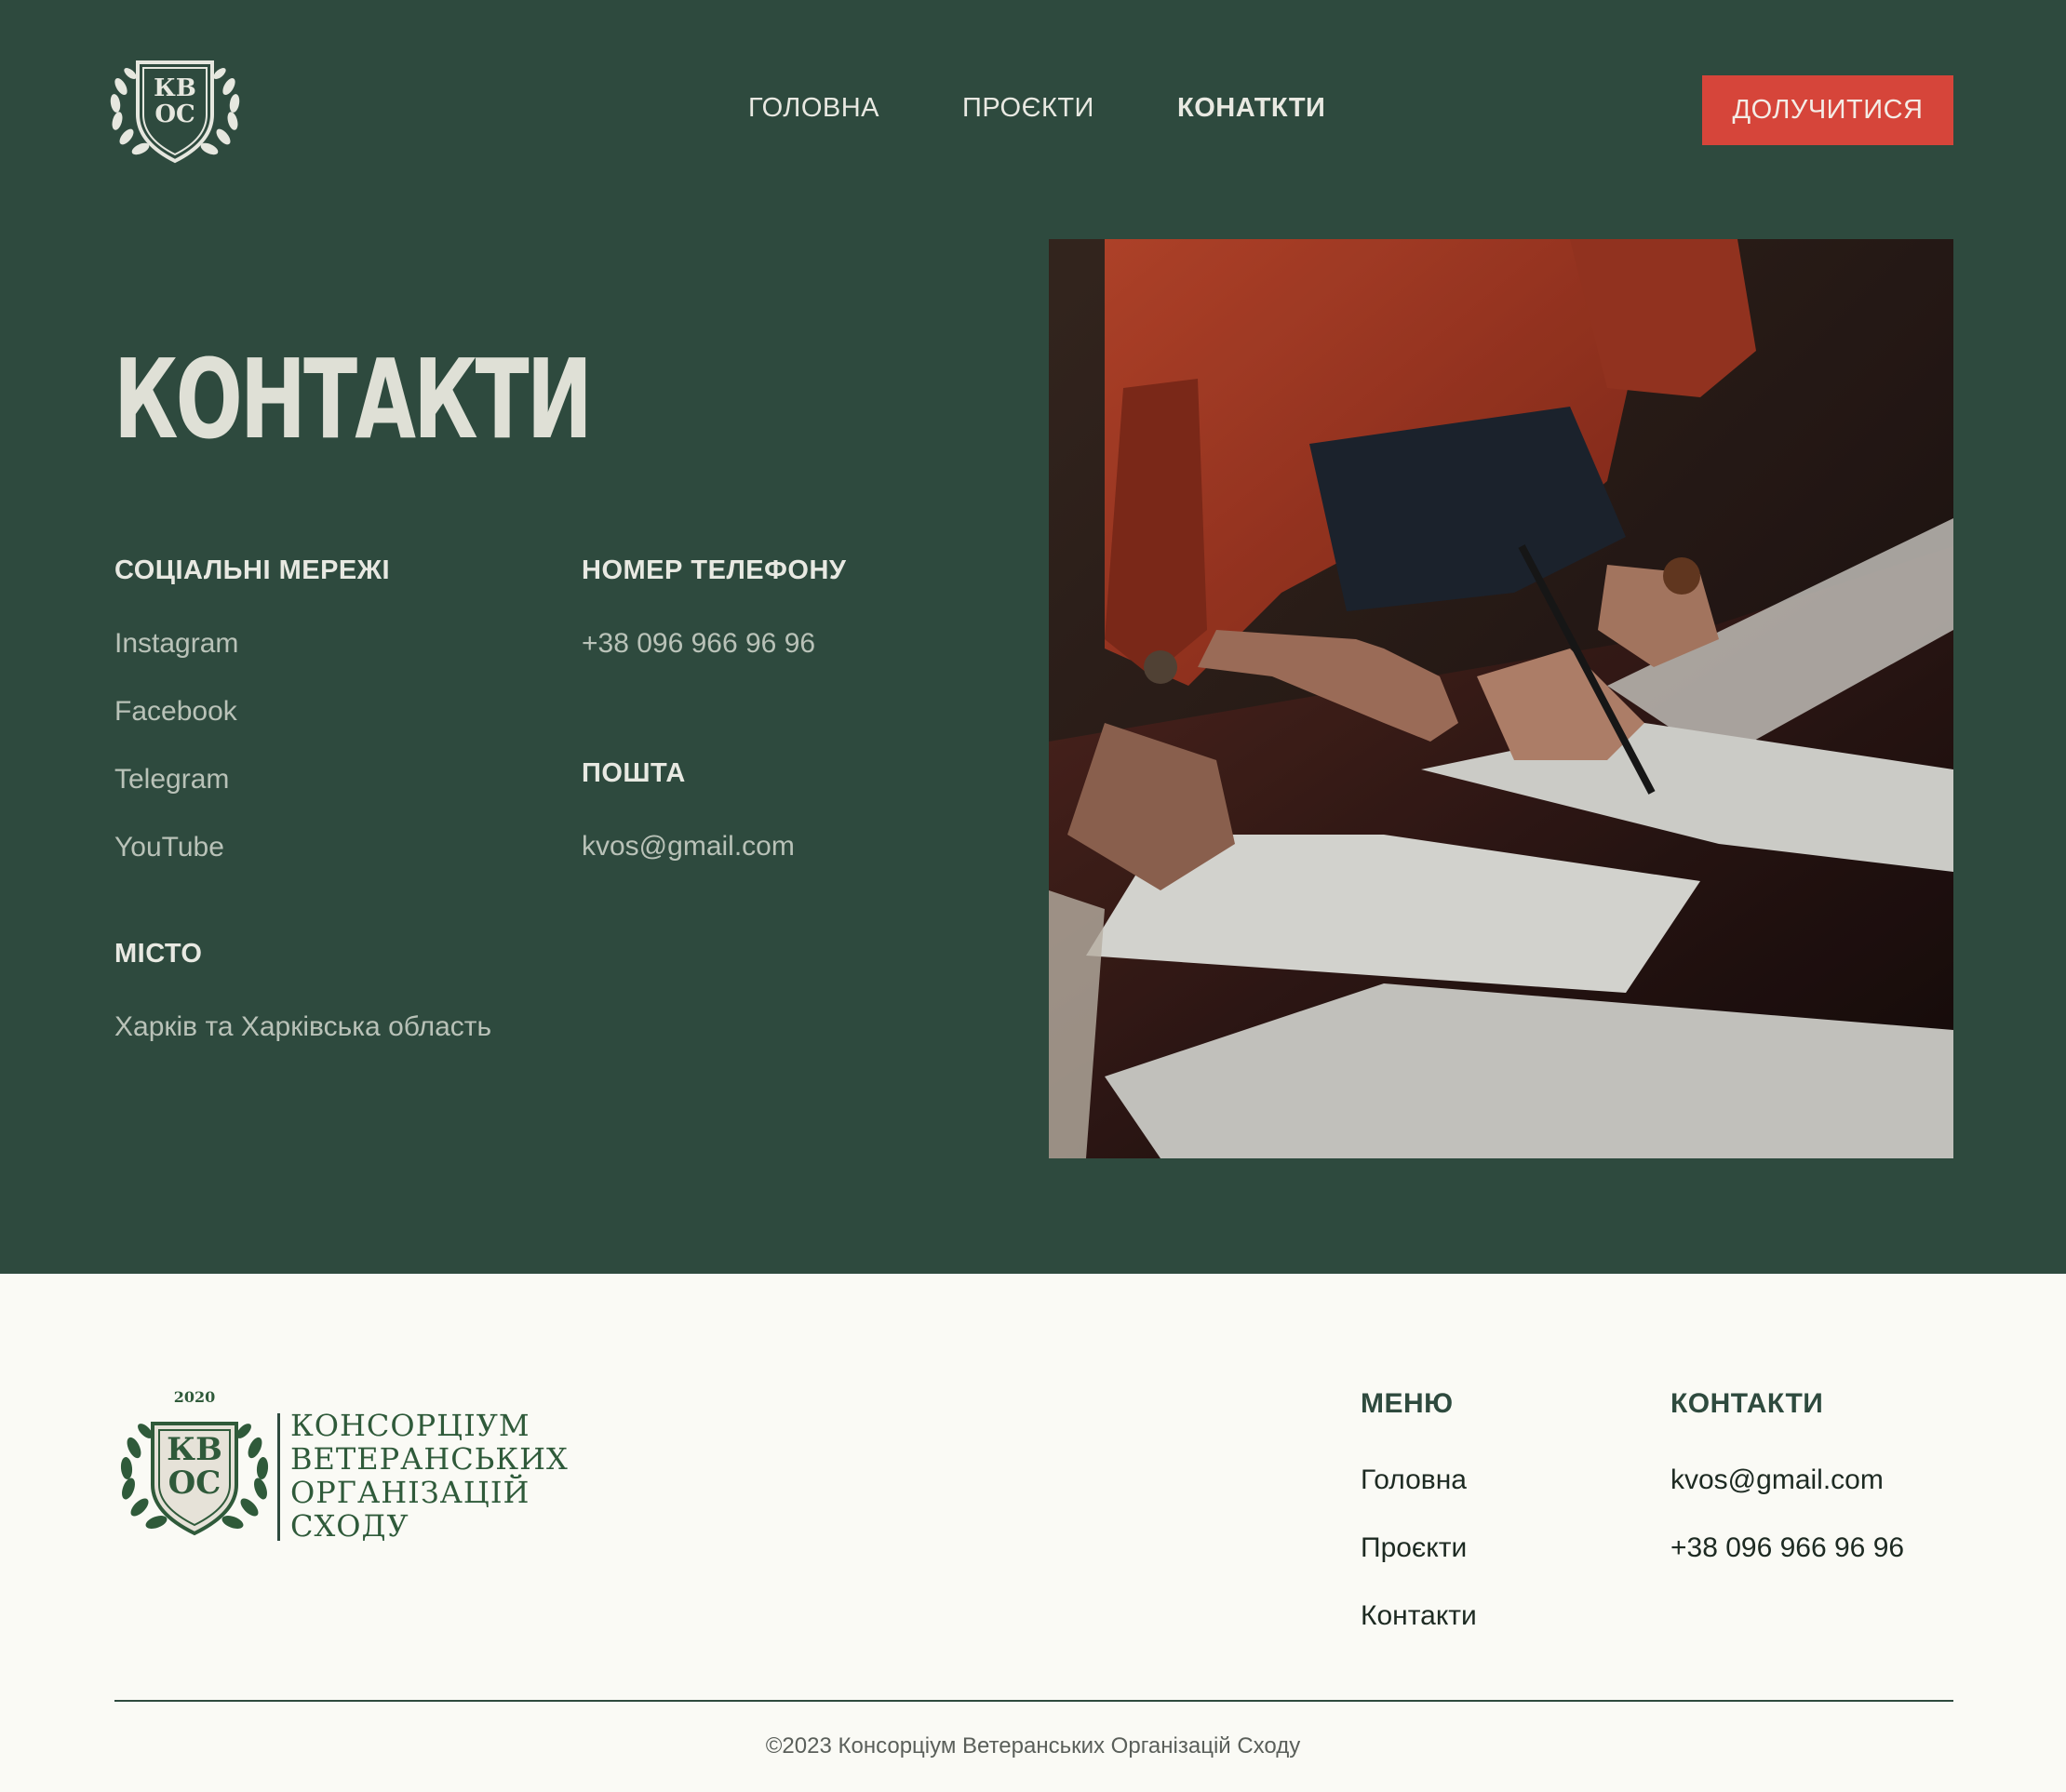  What do you see at coordinates (176, 644) in the screenshot?
I see `social-link-instagram: Instagram` at bounding box center [176, 644].